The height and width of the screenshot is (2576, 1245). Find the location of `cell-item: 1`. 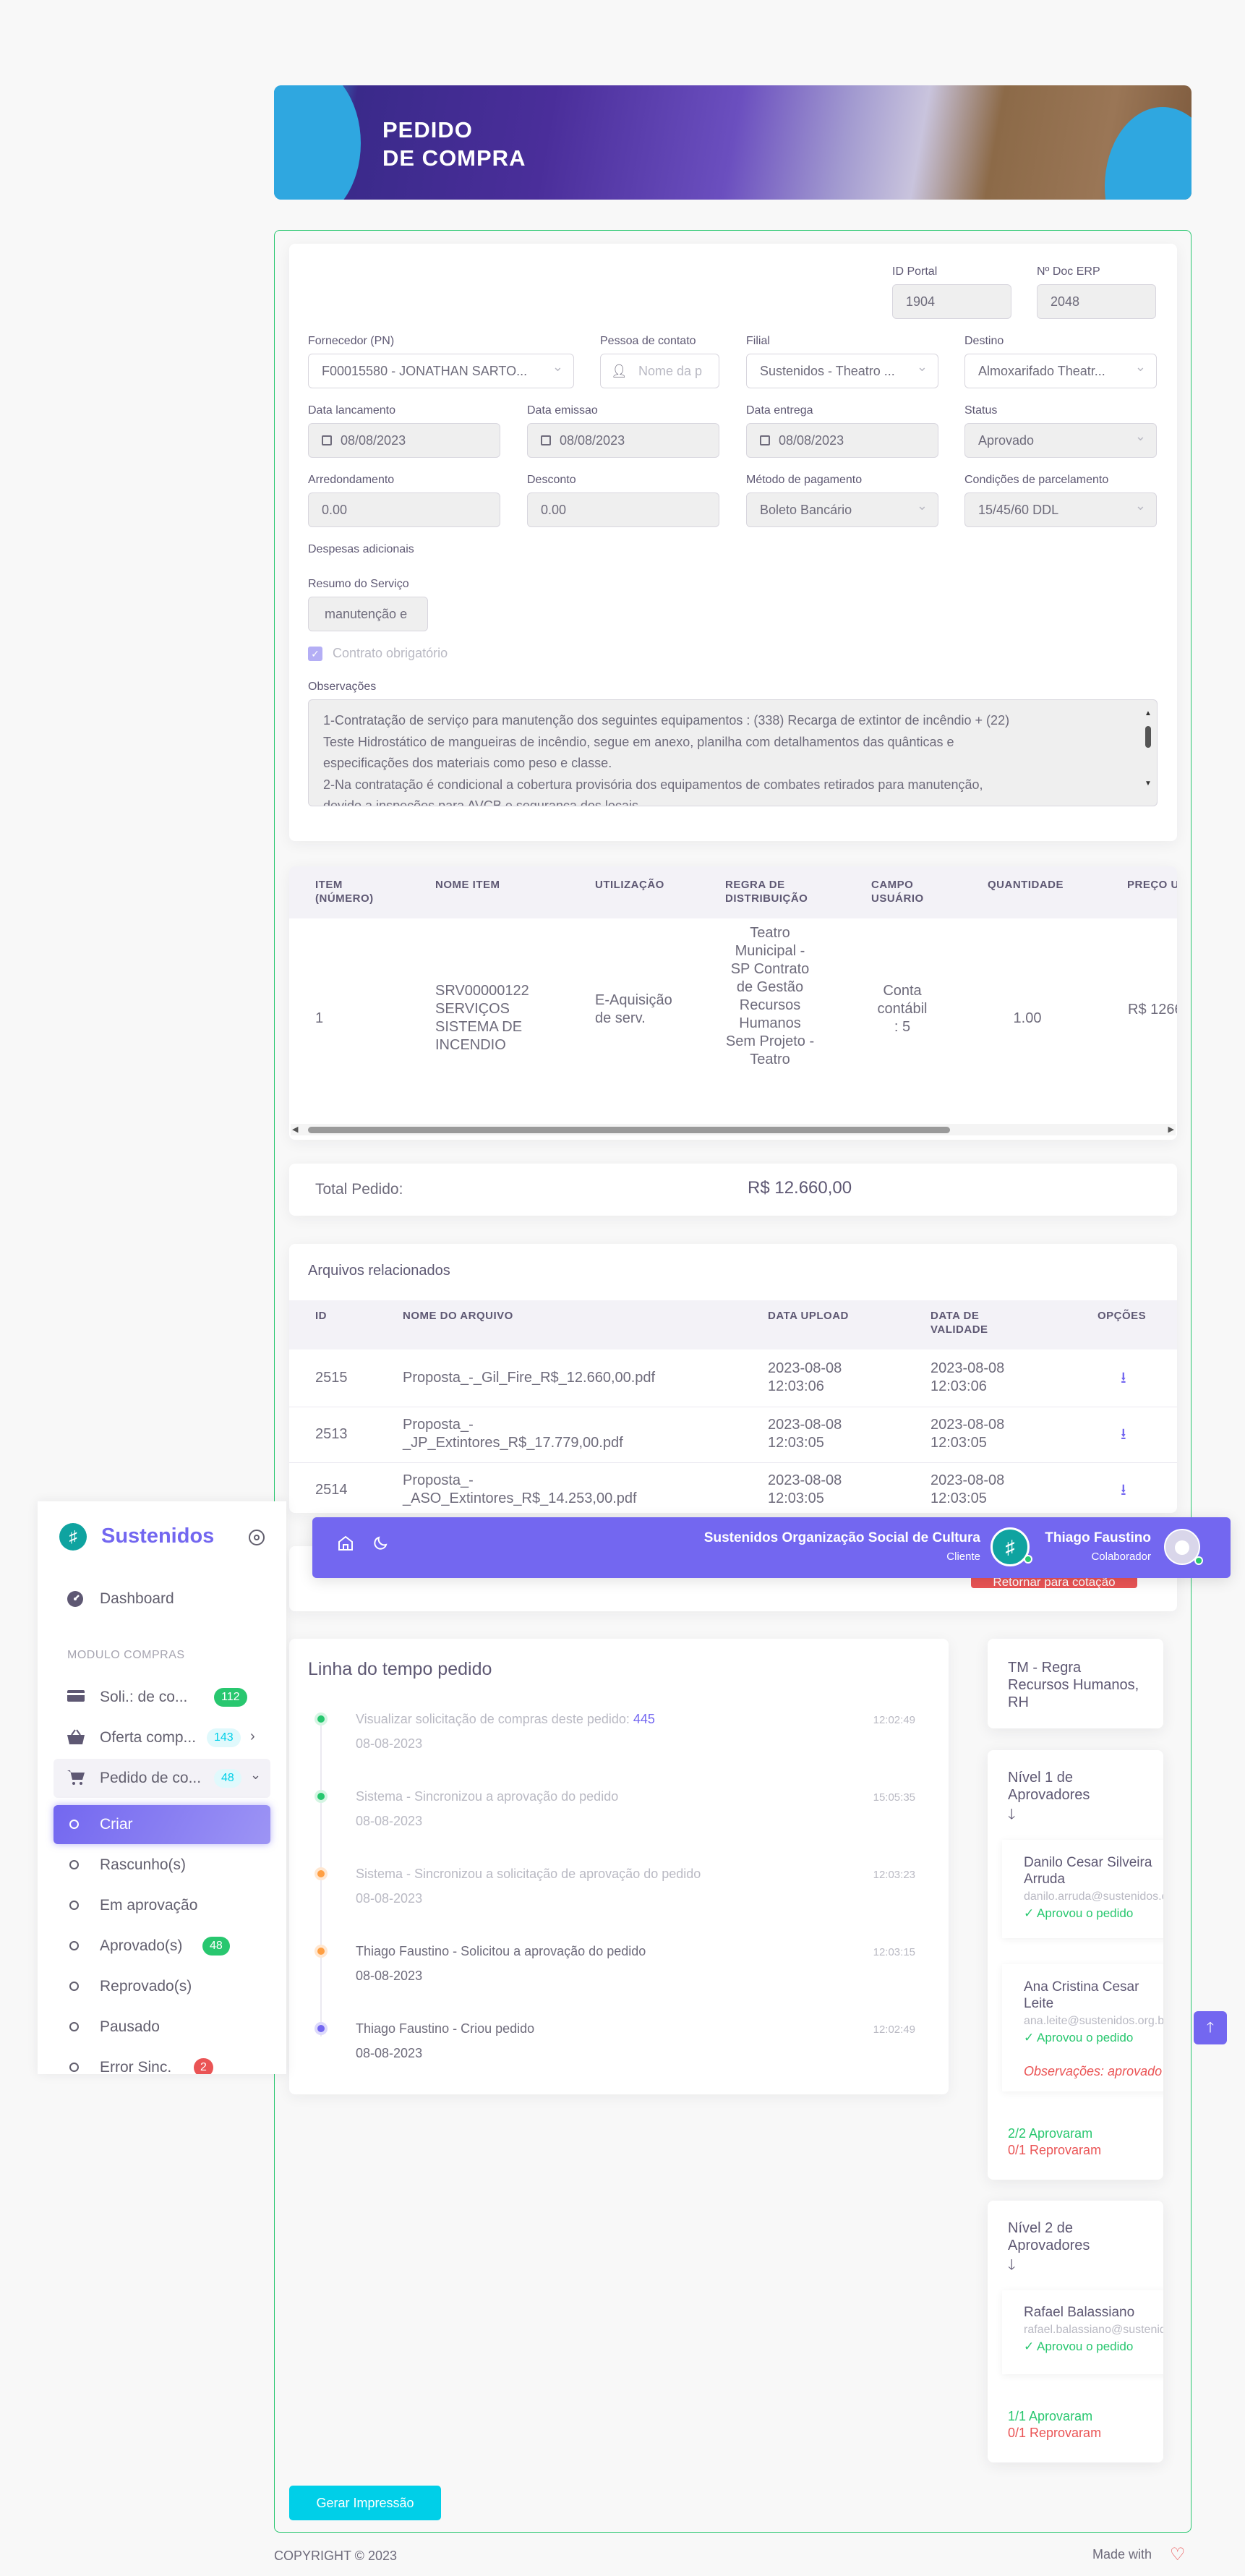

cell-item: 1 is located at coordinates (320, 1018).